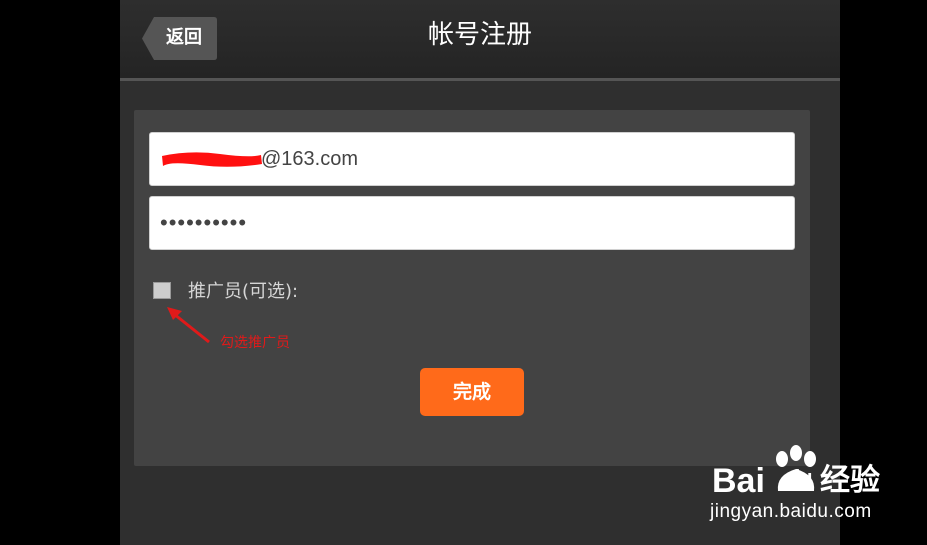  What do you see at coordinates (162, 290) in the screenshot?
I see `promoter-checkbox` at bounding box center [162, 290].